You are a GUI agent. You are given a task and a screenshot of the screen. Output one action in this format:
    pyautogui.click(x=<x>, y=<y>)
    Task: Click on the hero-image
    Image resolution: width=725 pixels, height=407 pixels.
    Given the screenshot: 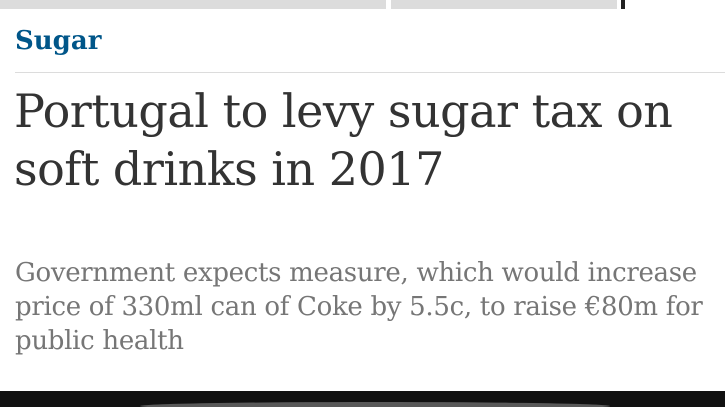 What is the action you would take?
    pyautogui.click(x=362, y=399)
    